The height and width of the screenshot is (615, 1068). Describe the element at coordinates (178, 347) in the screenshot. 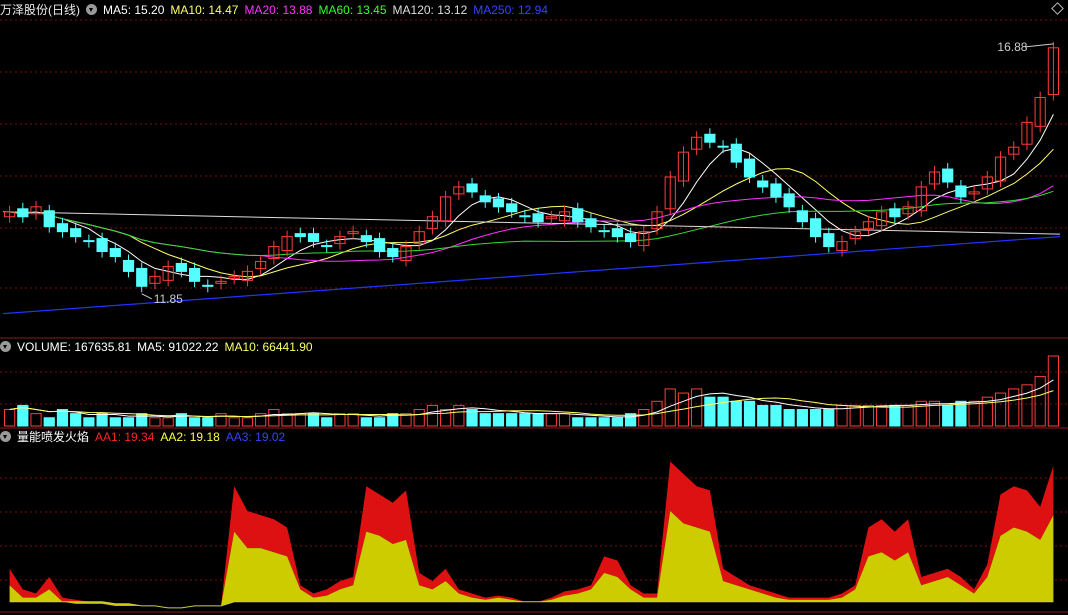

I see `volume-ma5-readout: MA5: 91022.22` at that location.